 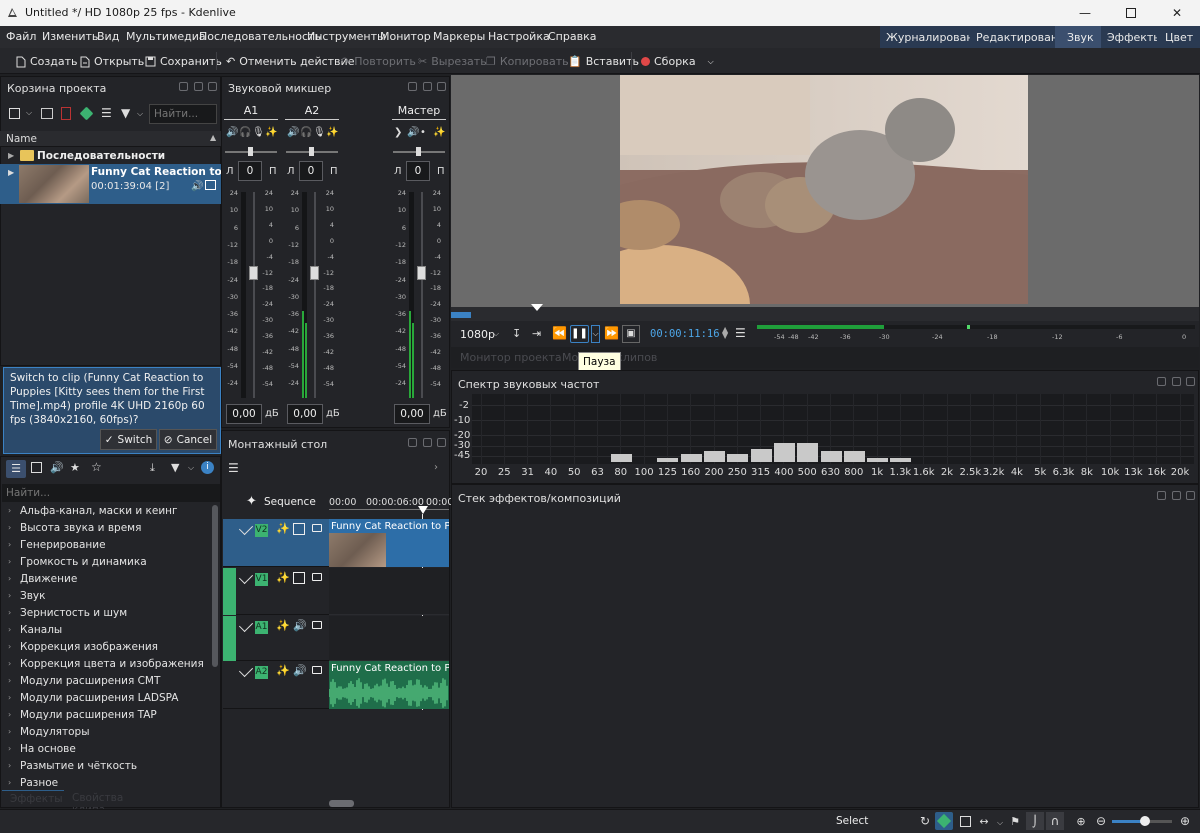 I want to click on record-icon: 🎙, so click(x=319, y=132).